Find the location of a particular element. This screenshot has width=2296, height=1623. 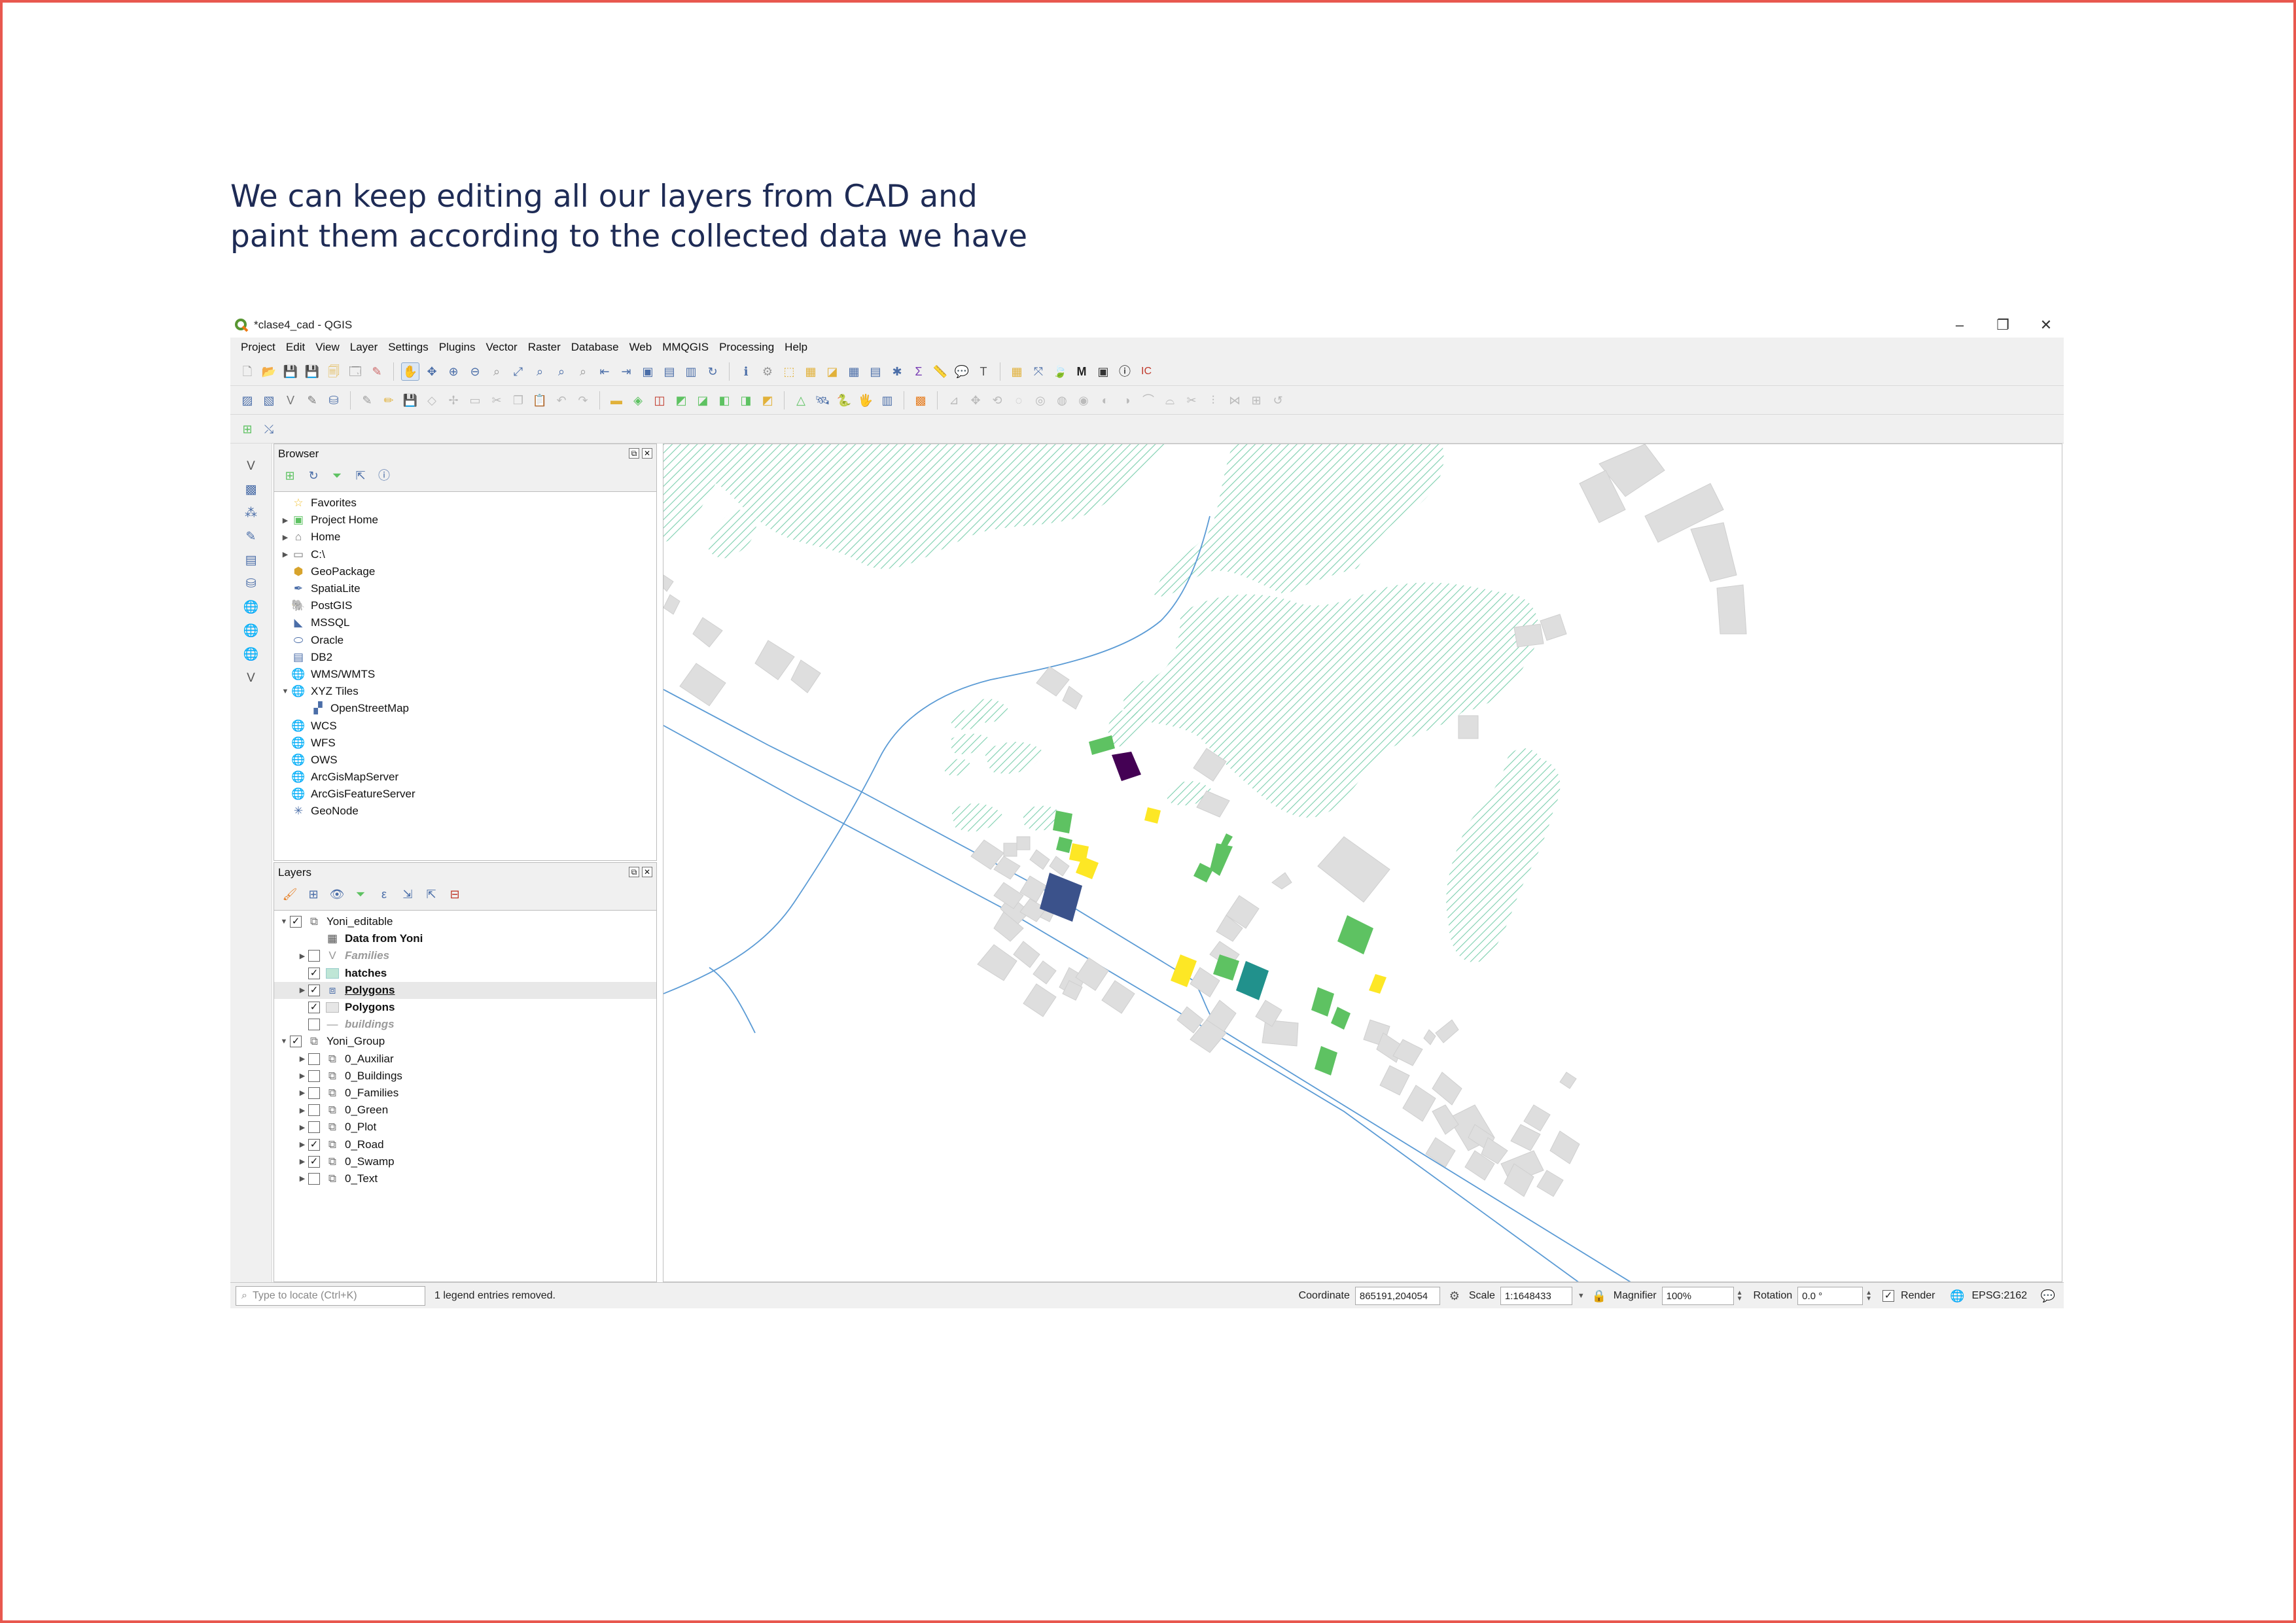

info-circle-icon: ⓘ is located at coordinates (1125, 372).